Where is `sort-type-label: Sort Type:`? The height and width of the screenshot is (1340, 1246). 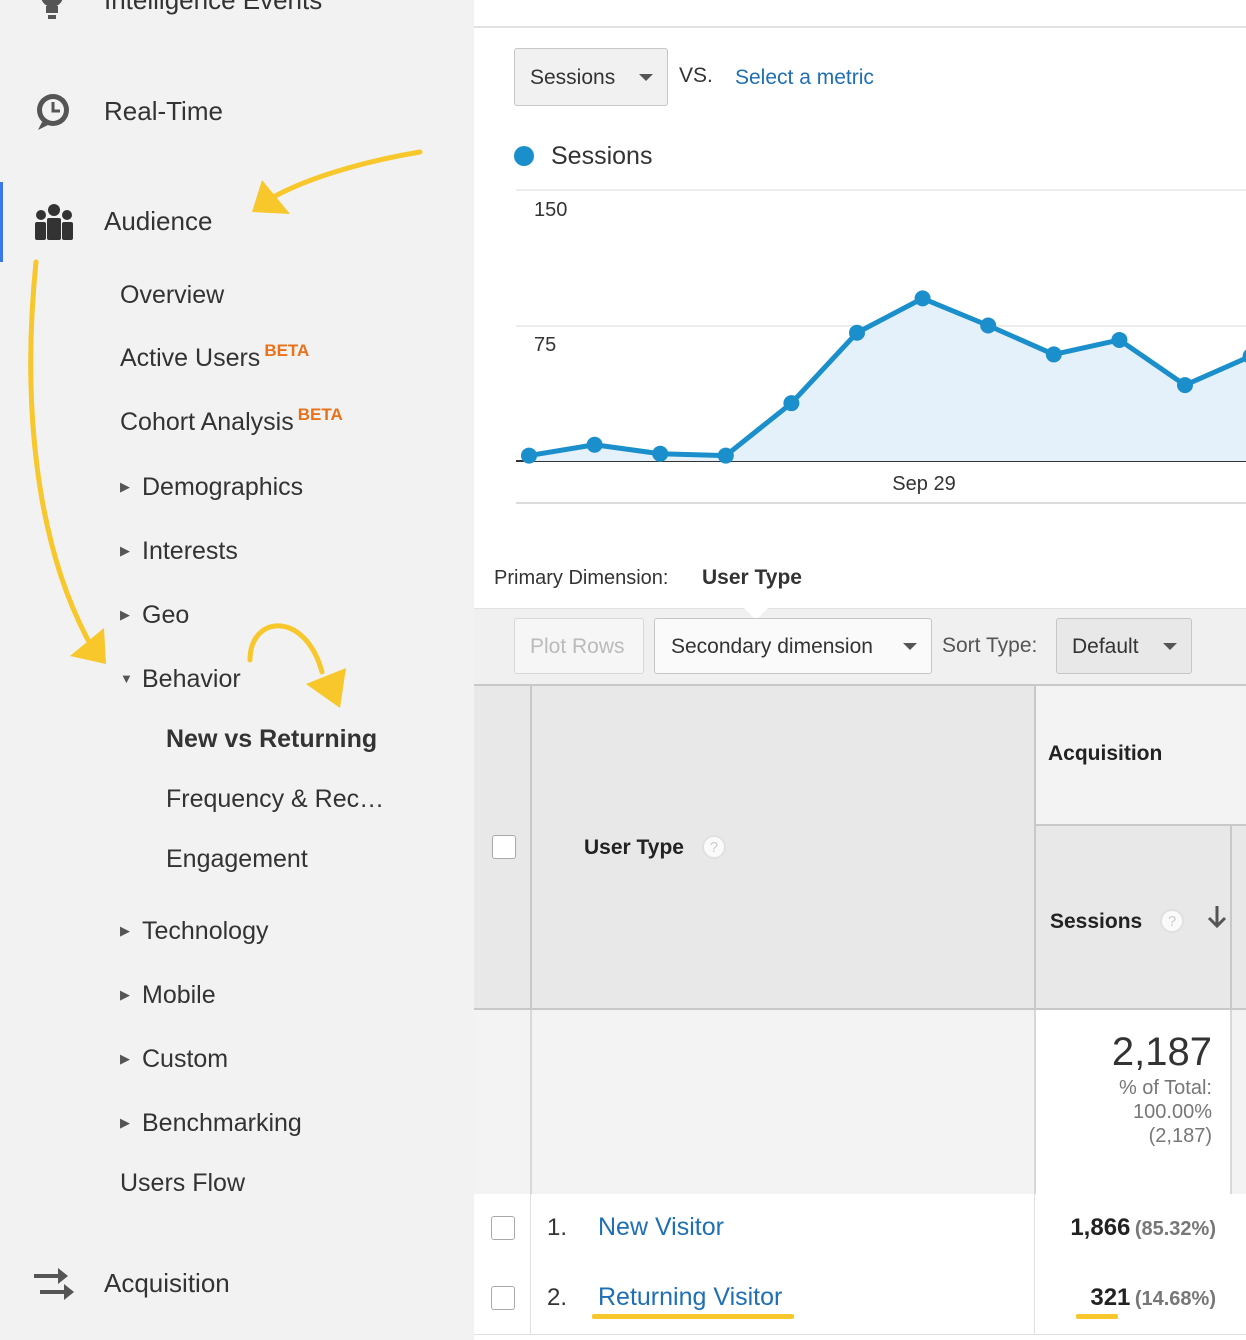
sort-type-label: Sort Type: is located at coordinates (990, 645).